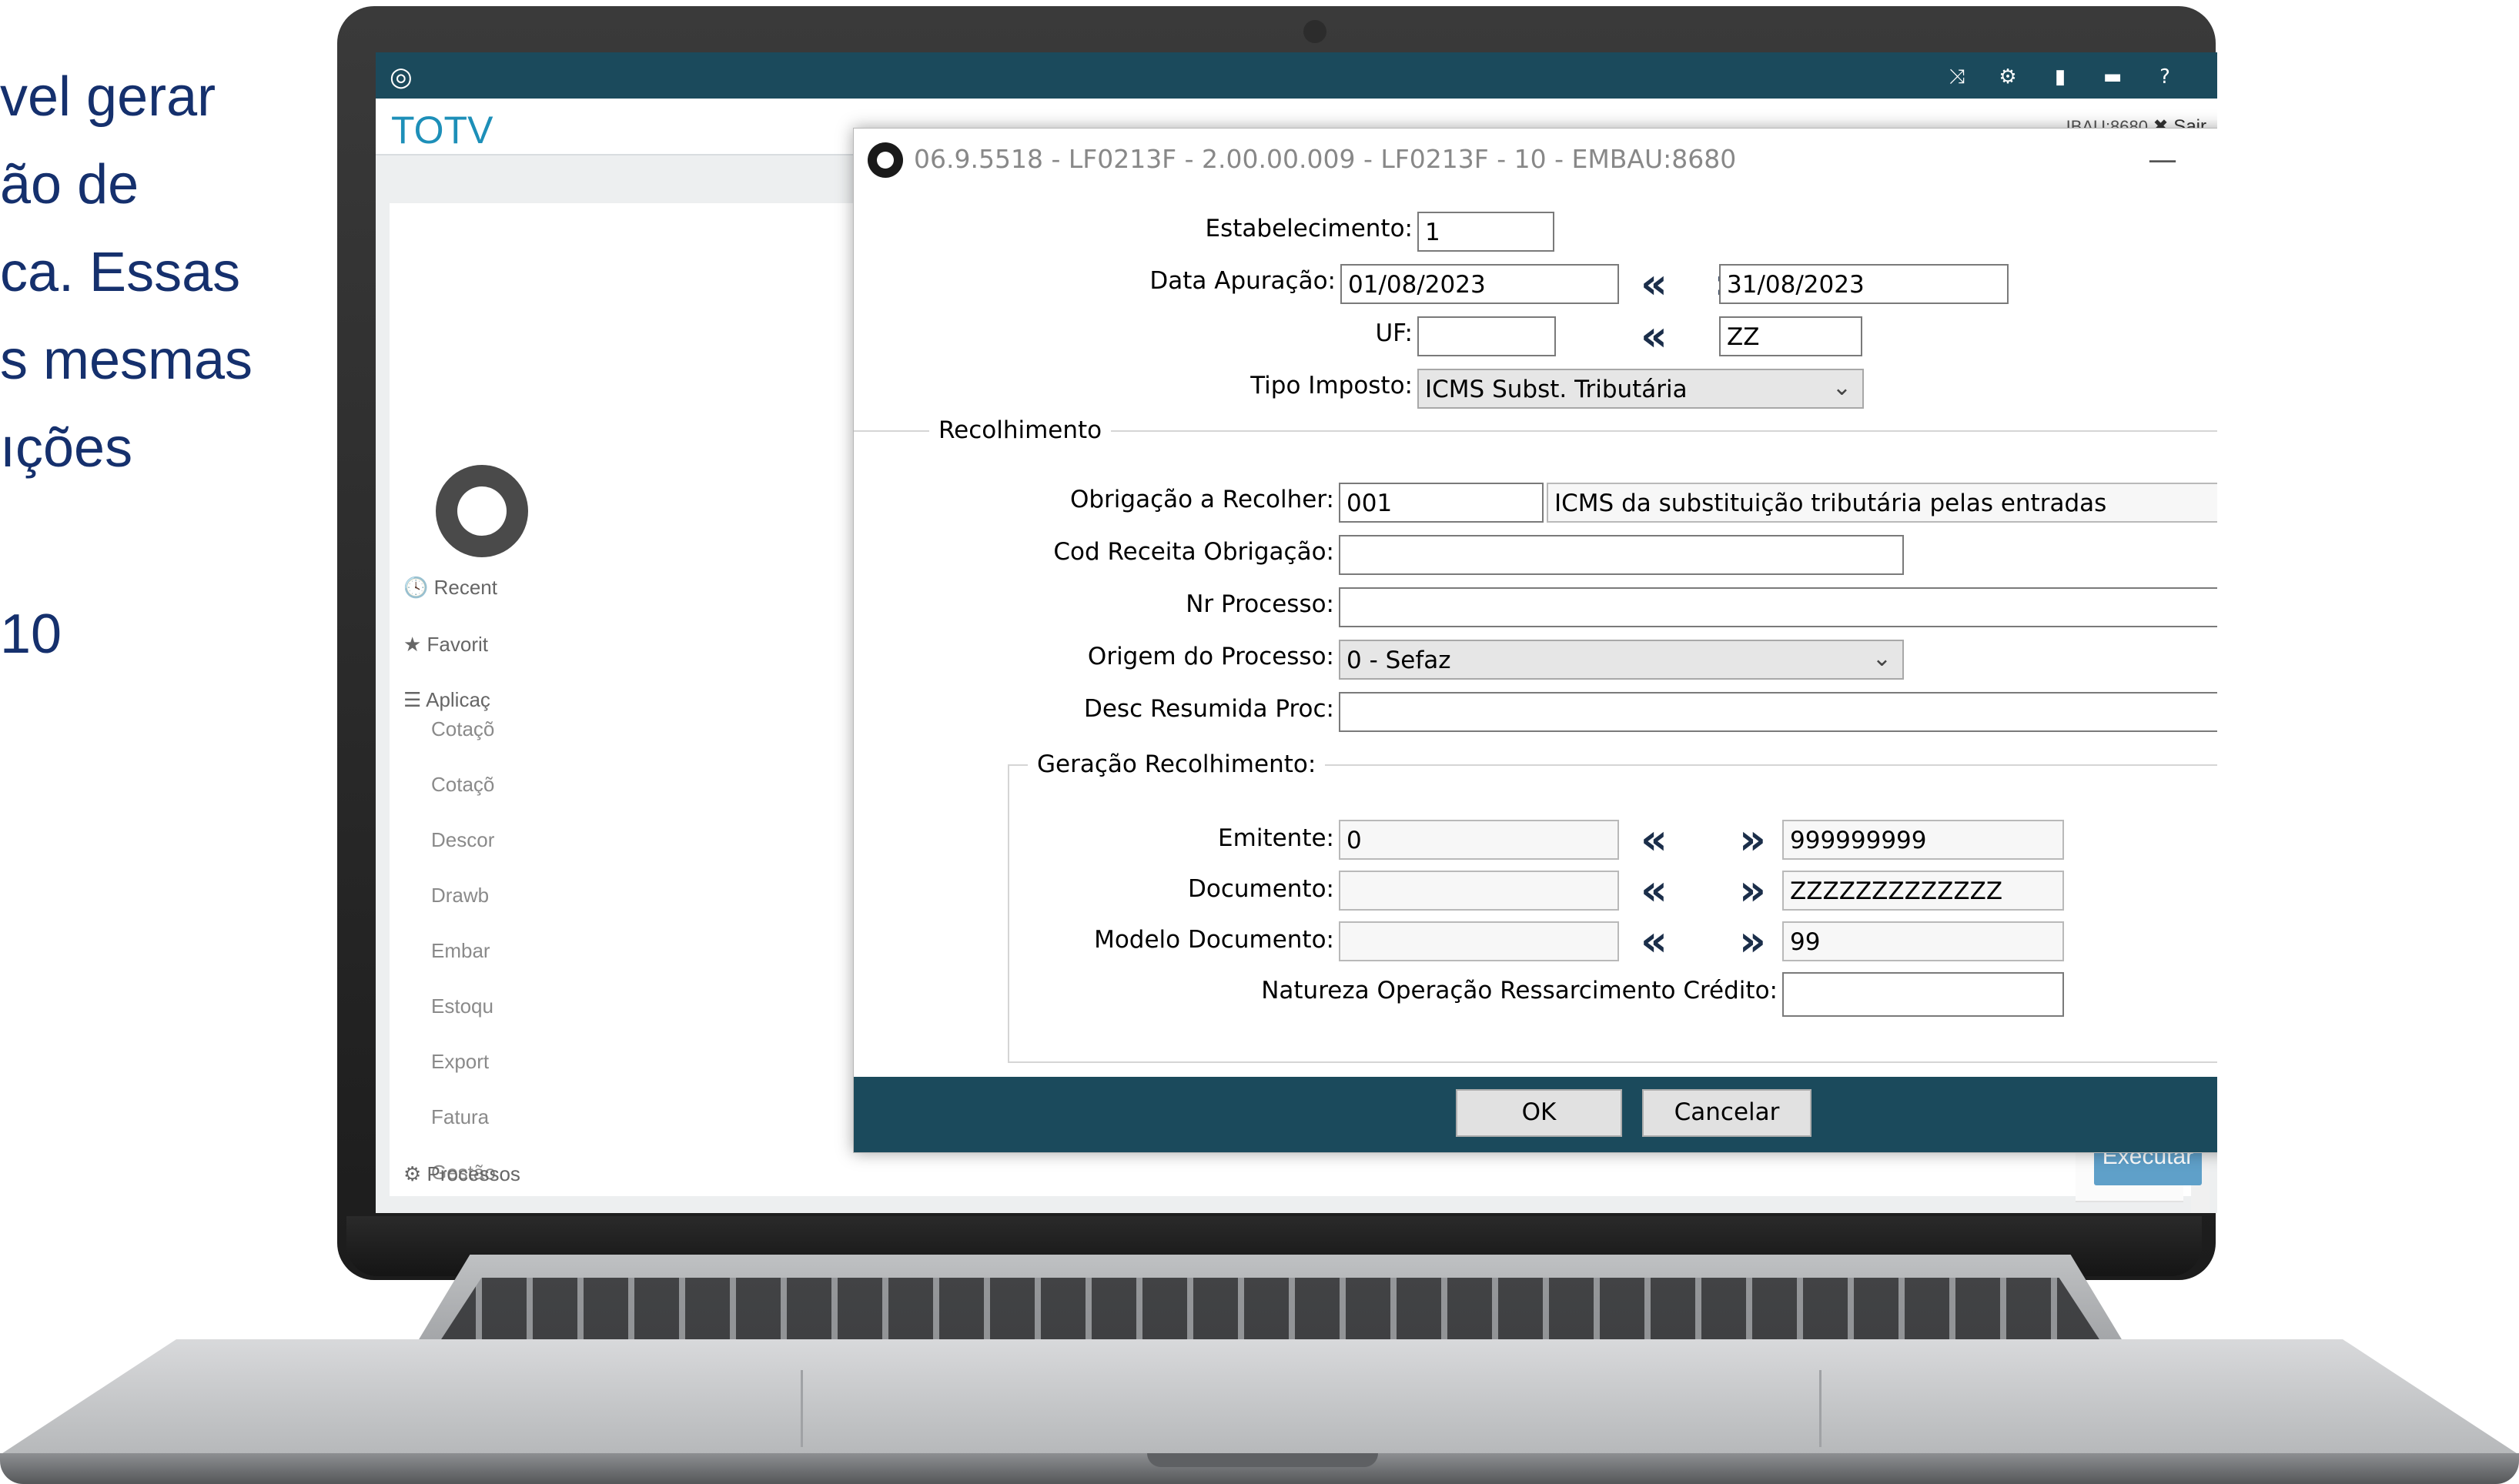 The height and width of the screenshot is (1484, 2519). What do you see at coordinates (1260, 604) in the screenshot?
I see `nr-processo-label: Nr Processo:` at bounding box center [1260, 604].